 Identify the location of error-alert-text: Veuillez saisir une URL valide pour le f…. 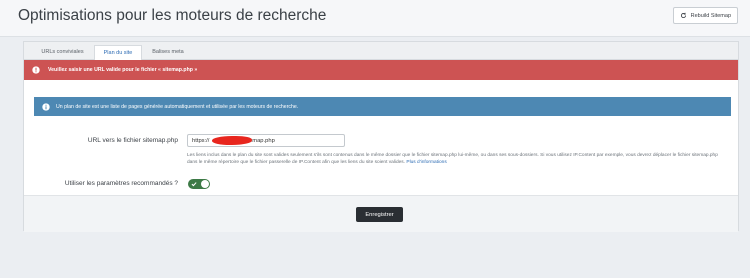
(123, 70).